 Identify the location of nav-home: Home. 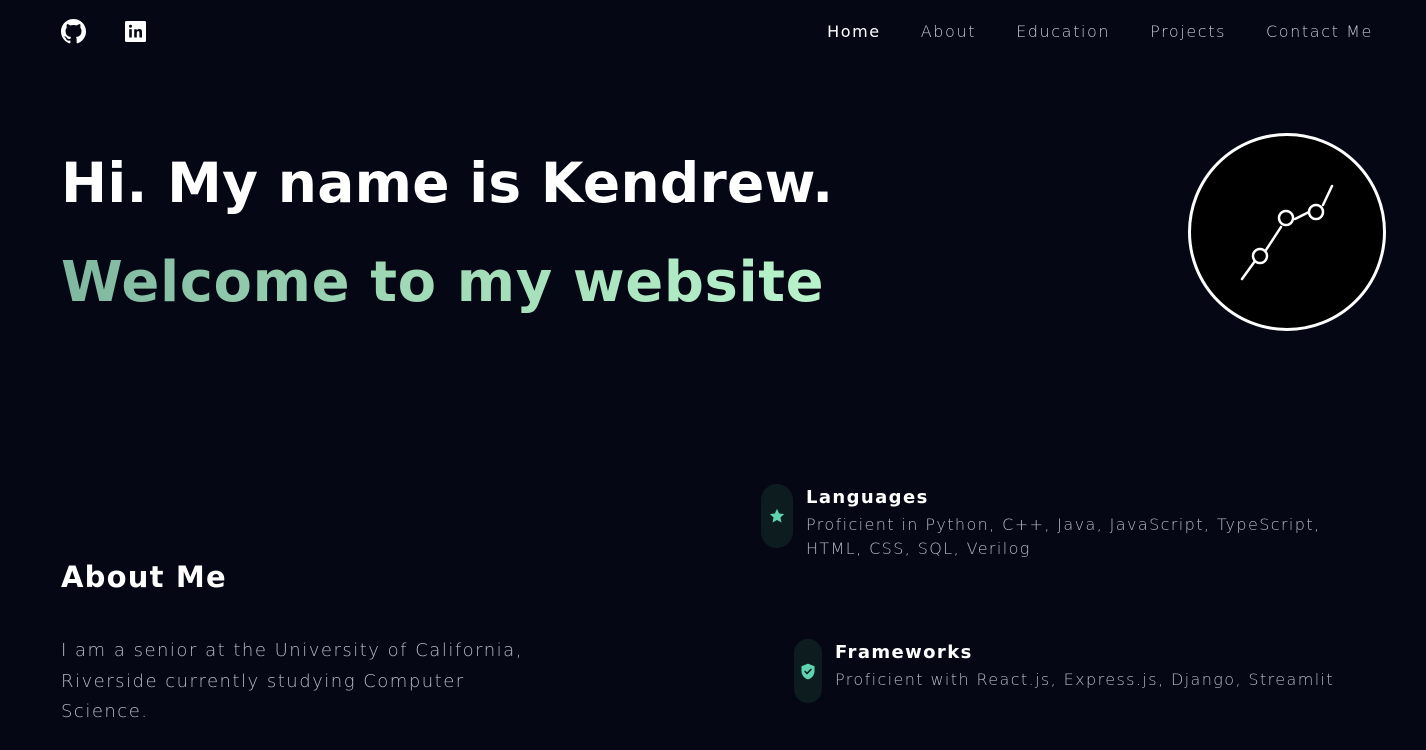
(854, 32).